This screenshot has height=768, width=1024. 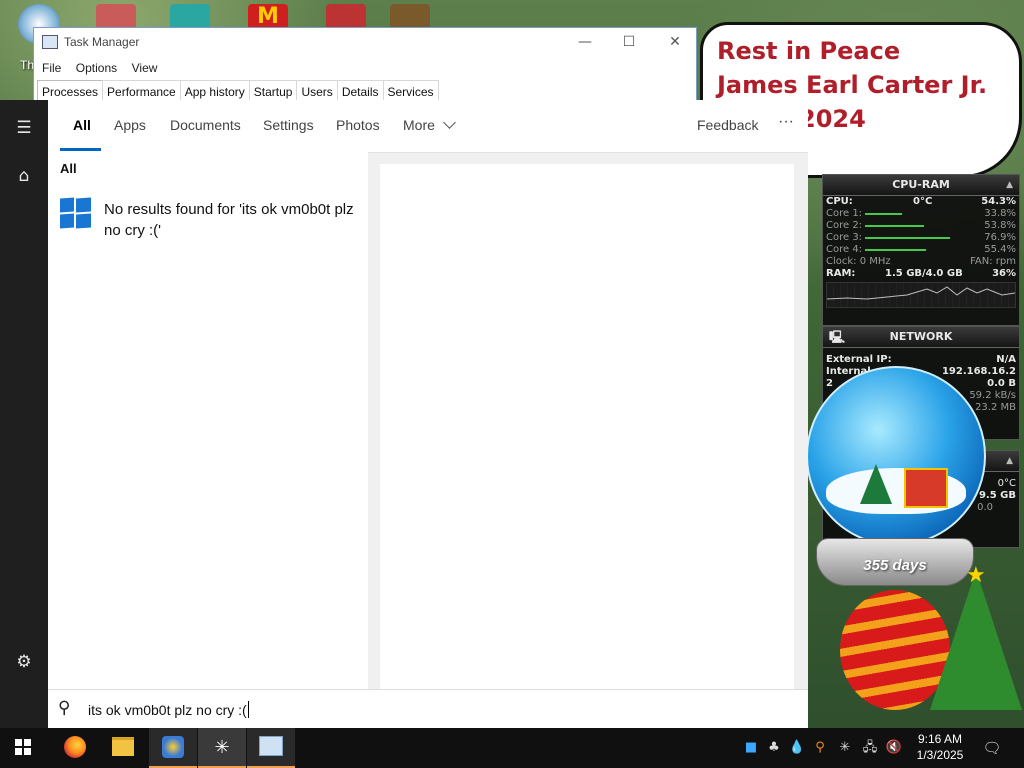 I want to click on close-button: ✕, so click(x=675, y=42).